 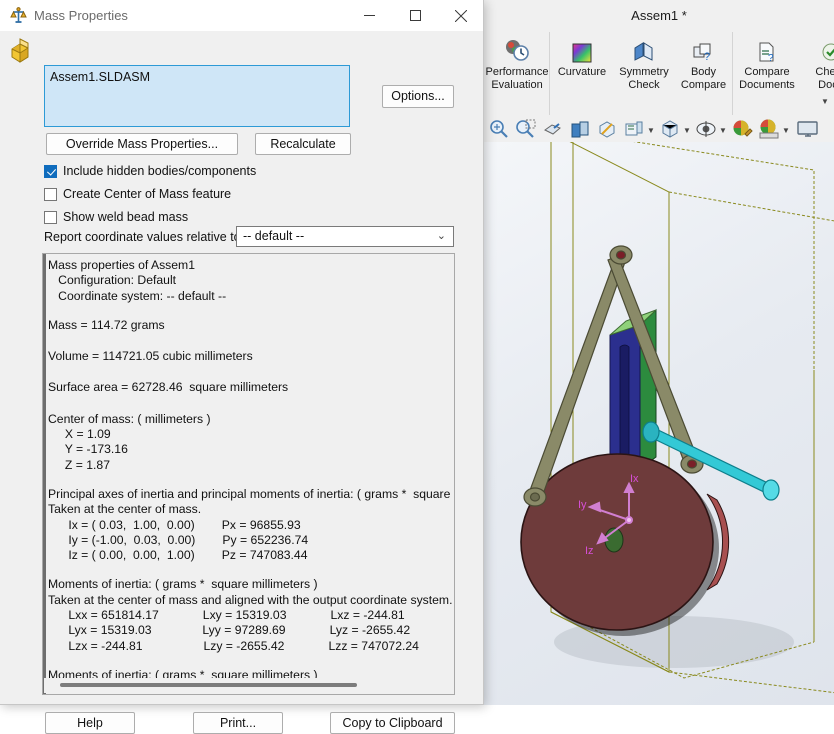 What do you see at coordinates (126, 217) in the screenshot?
I see `checkbox-label-weld-bead: Show weld bead mass` at bounding box center [126, 217].